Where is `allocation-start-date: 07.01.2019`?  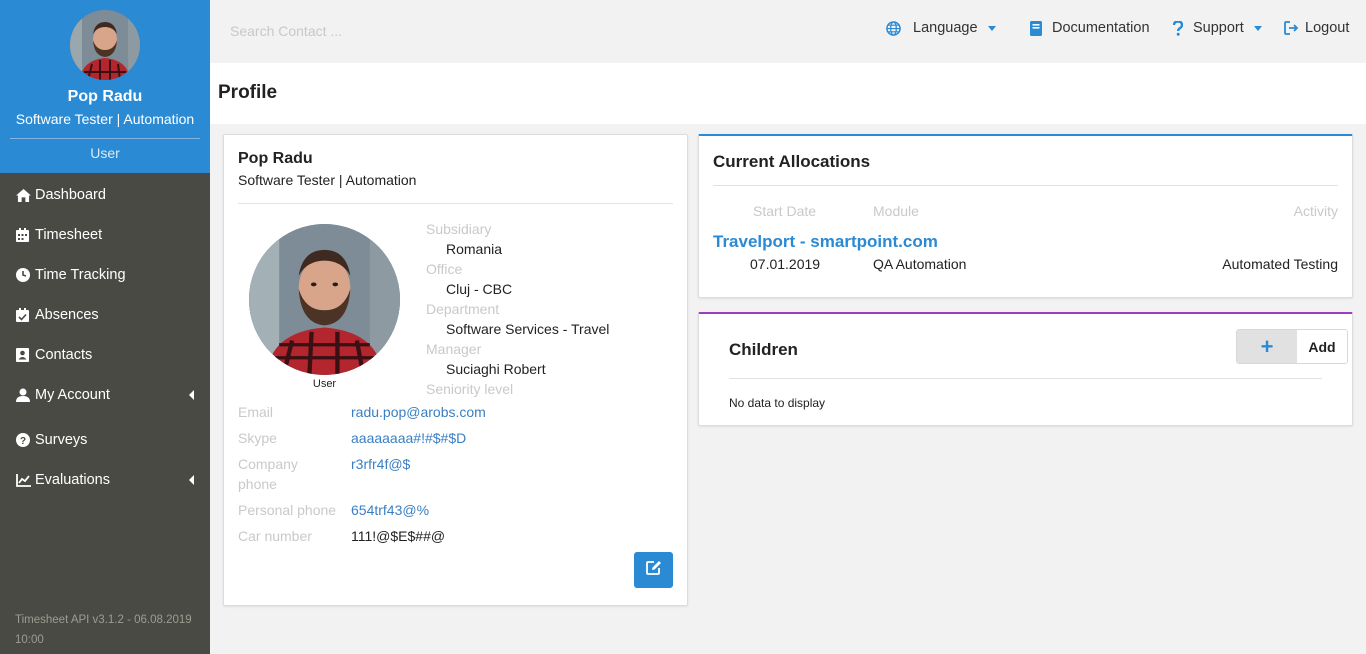 allocation-start-date: 07.01.2019 is located at coordinates (785, 264).